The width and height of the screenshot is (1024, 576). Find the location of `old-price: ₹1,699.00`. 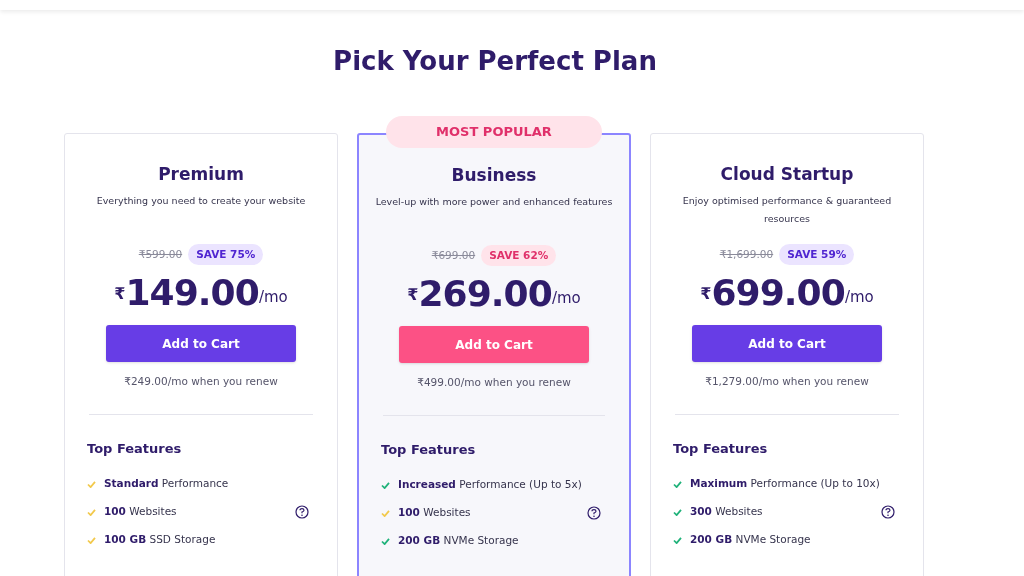

old-price: ₹1,699.00 is located at coordinates (746, 254).